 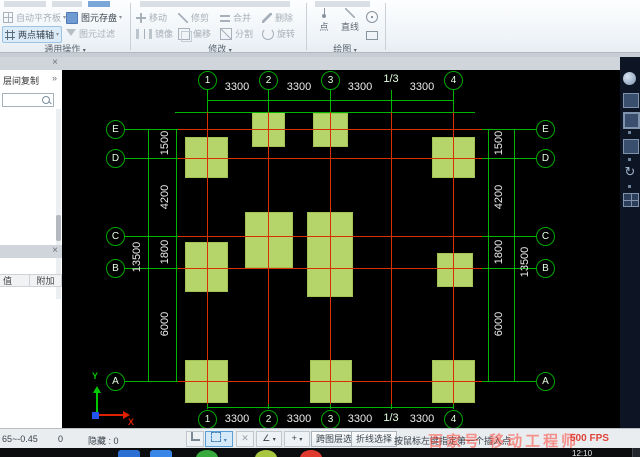 What do you see at coordinates (374, 439) in the screenshot?
I see `polyline-select-button: 折线选择` at bounding box center [374, 439].